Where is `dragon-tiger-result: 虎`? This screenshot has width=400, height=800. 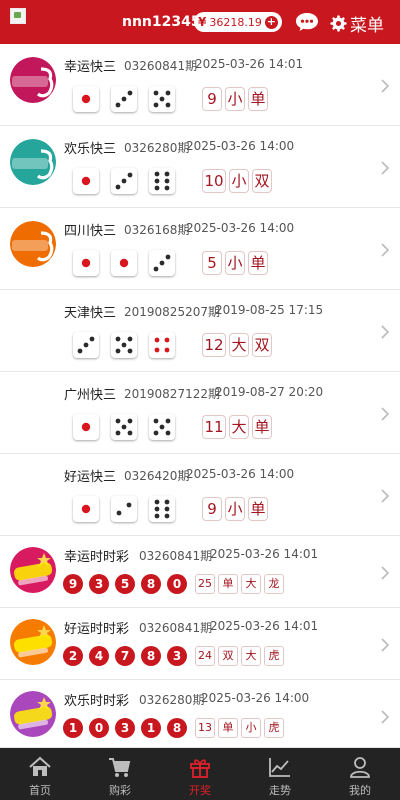
dragon-tiger-result: 虎 is located at coordinates (274, 656).